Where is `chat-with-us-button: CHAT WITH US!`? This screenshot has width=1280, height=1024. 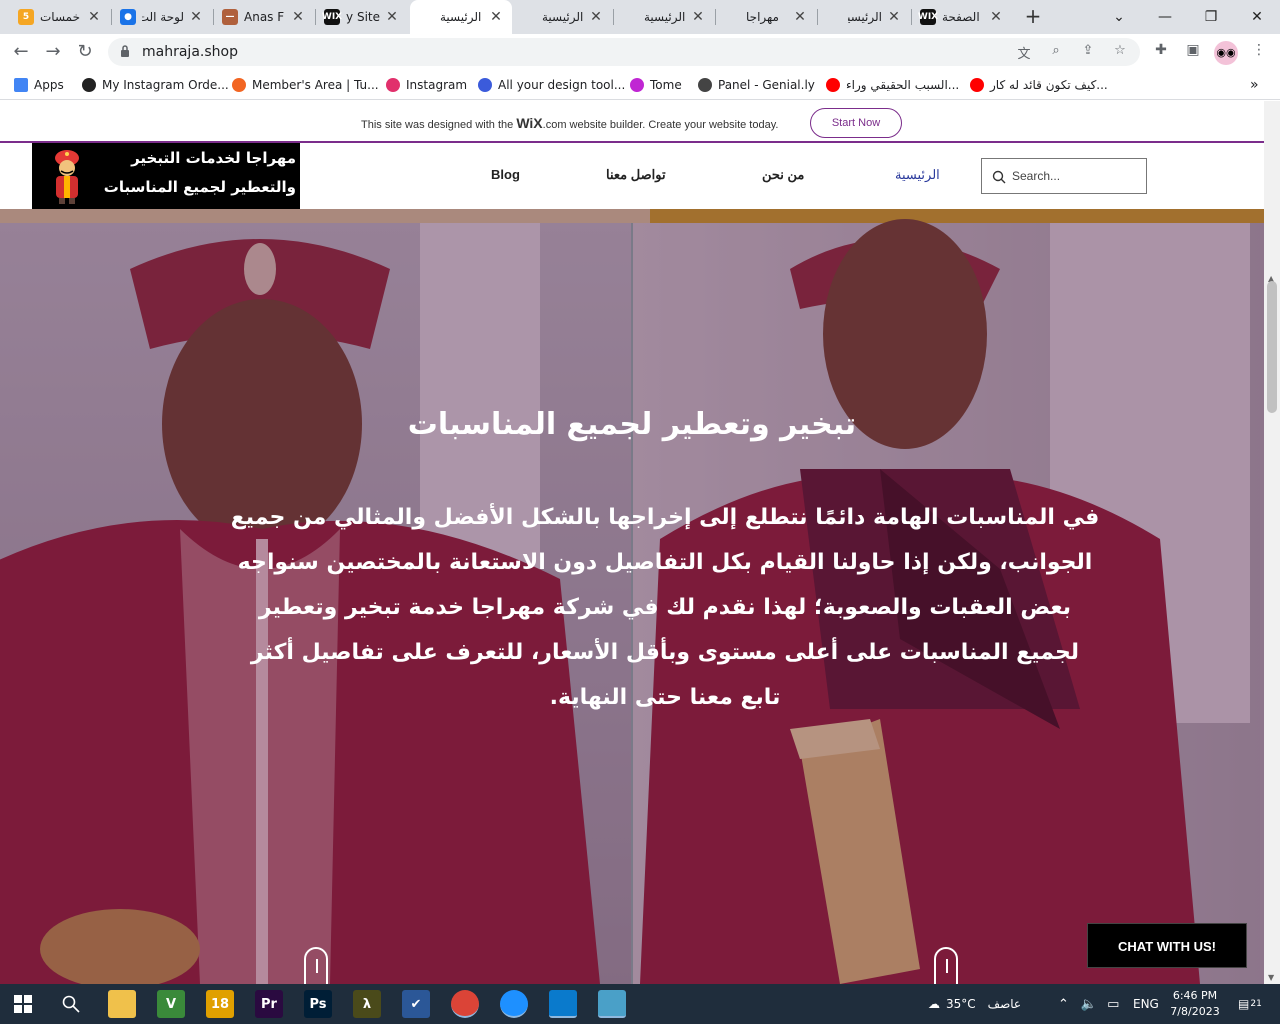
chat-with-us-button: CHAT WITH US! is located at coordinates (1167, 945).